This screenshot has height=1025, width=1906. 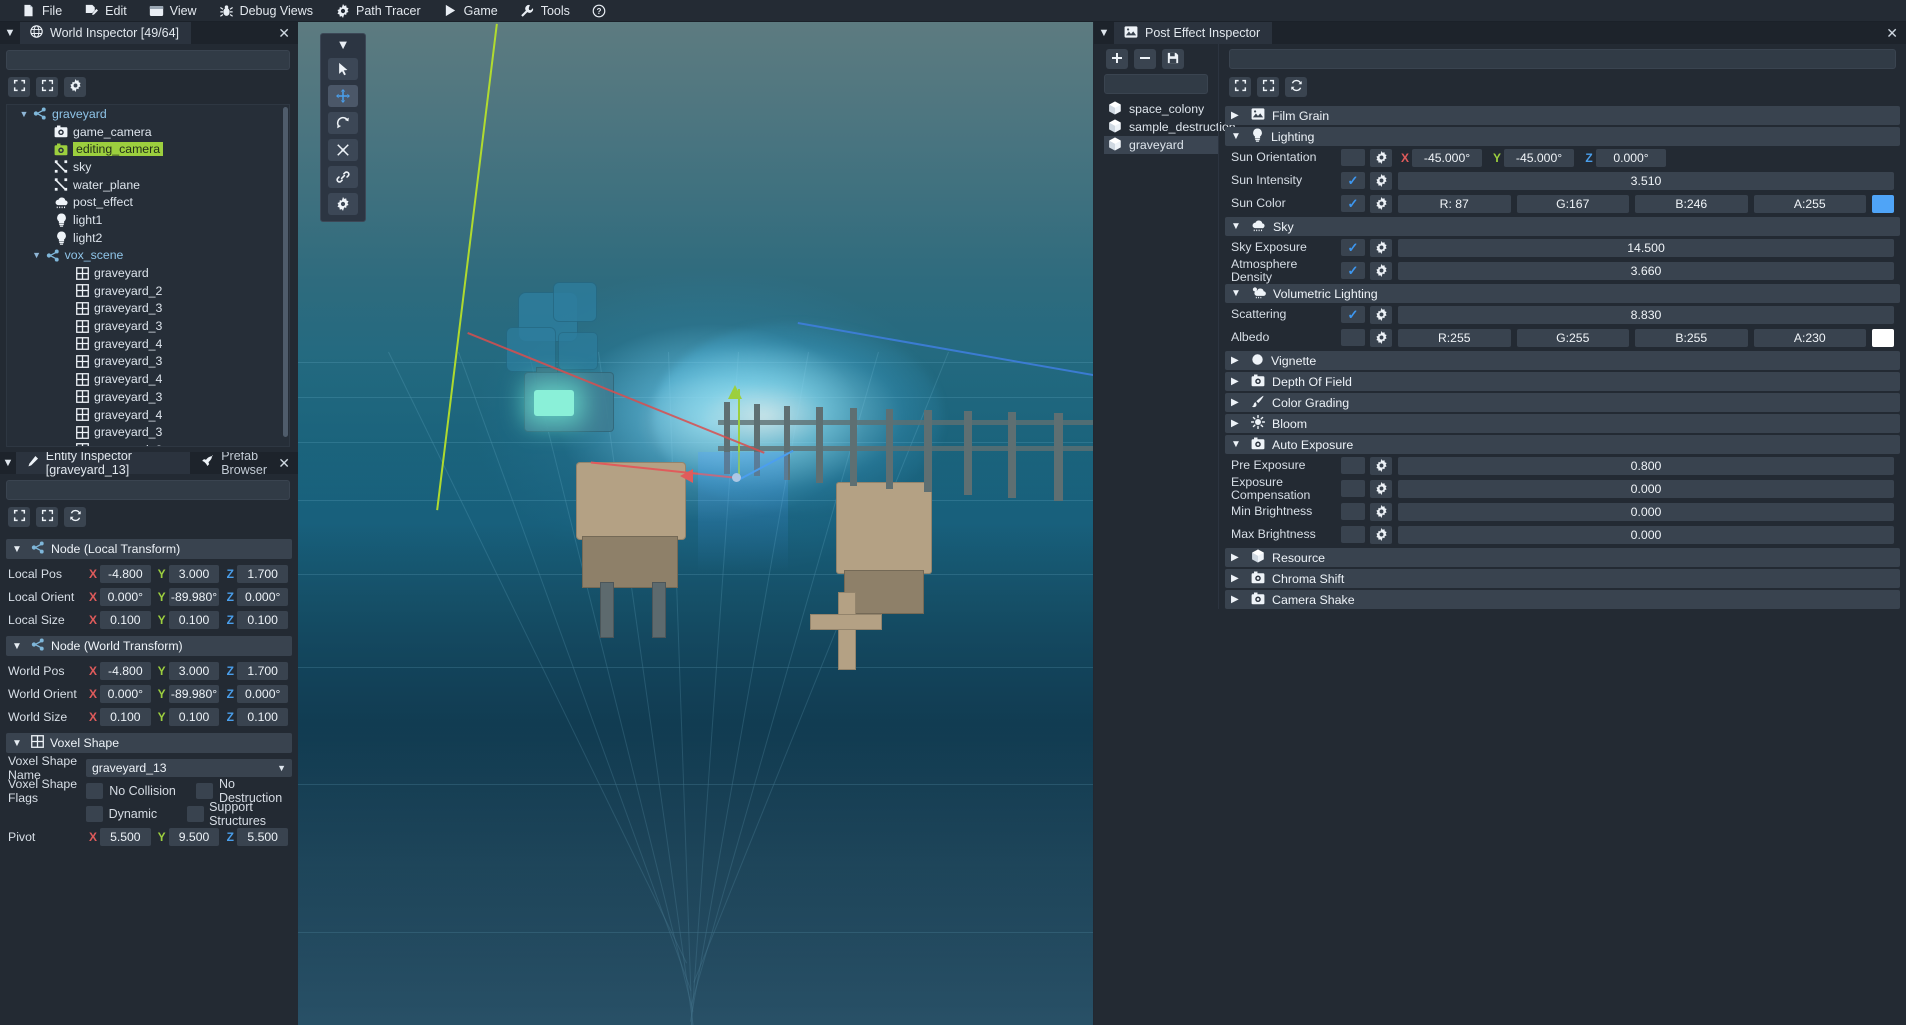 I want to click on tree-item-water_plane: water_plane, so click(x=144, y=185).